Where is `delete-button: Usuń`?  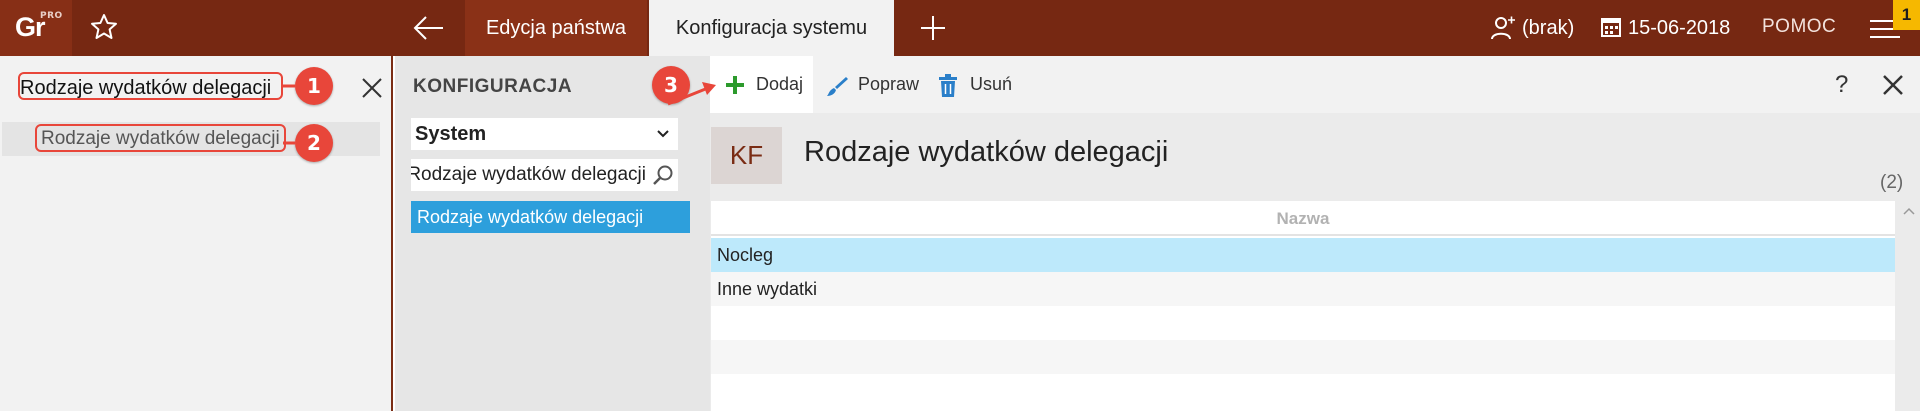
delete-button: Usuń is located at coordinates (991, 84).